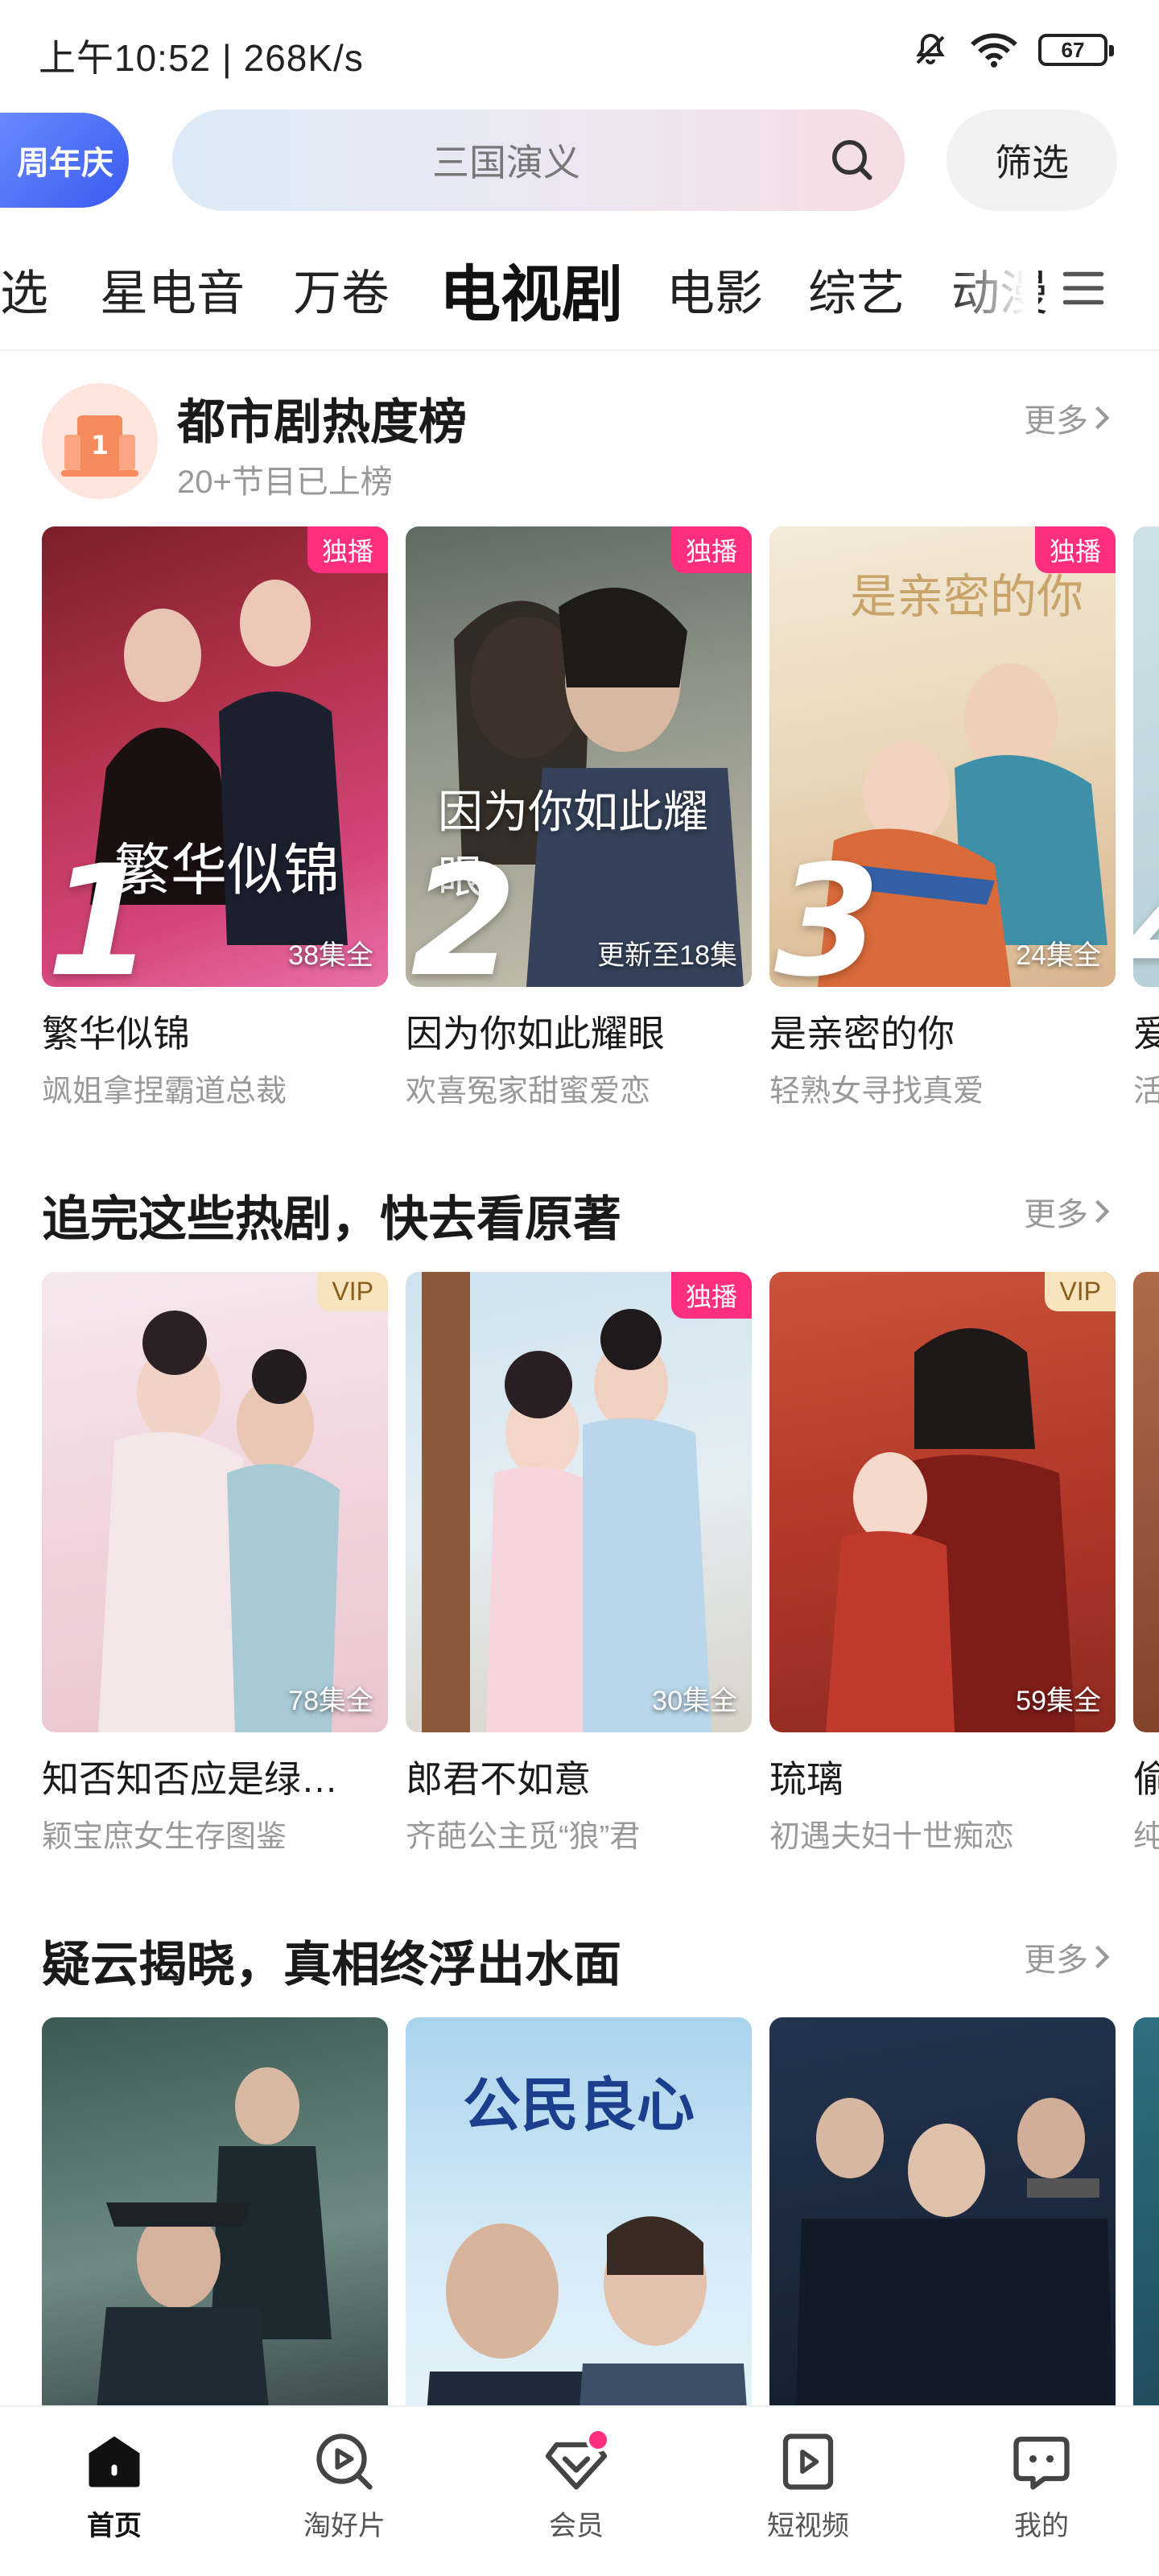 This screenshot has width=1159, height=2576. Describe the element at coordinates (808, 2526) in the screenshot. I see `nav-label: 短视频` at that location.